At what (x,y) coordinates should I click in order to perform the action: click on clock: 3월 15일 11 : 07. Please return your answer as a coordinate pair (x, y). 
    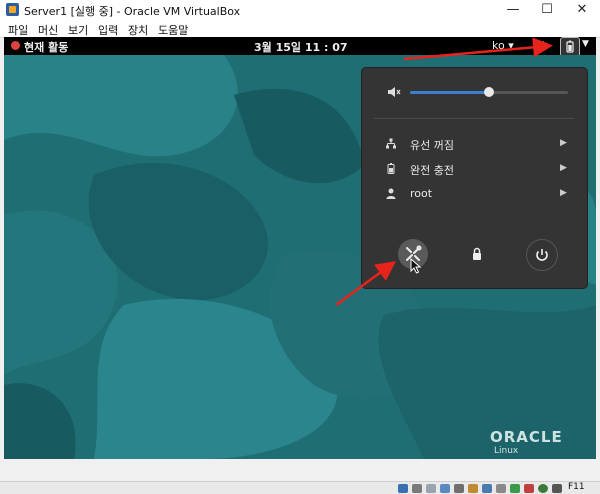
    Looking at the image, I should click on (301, 47).